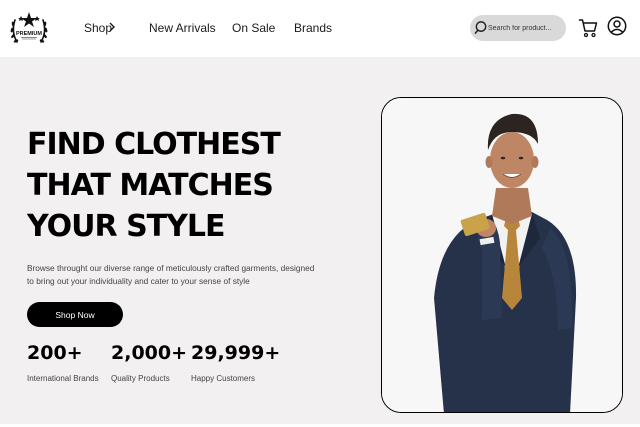 The width and height of the screenshot is (640, 427). I want to click on stat-label: Quality Products, so click(140, 378).